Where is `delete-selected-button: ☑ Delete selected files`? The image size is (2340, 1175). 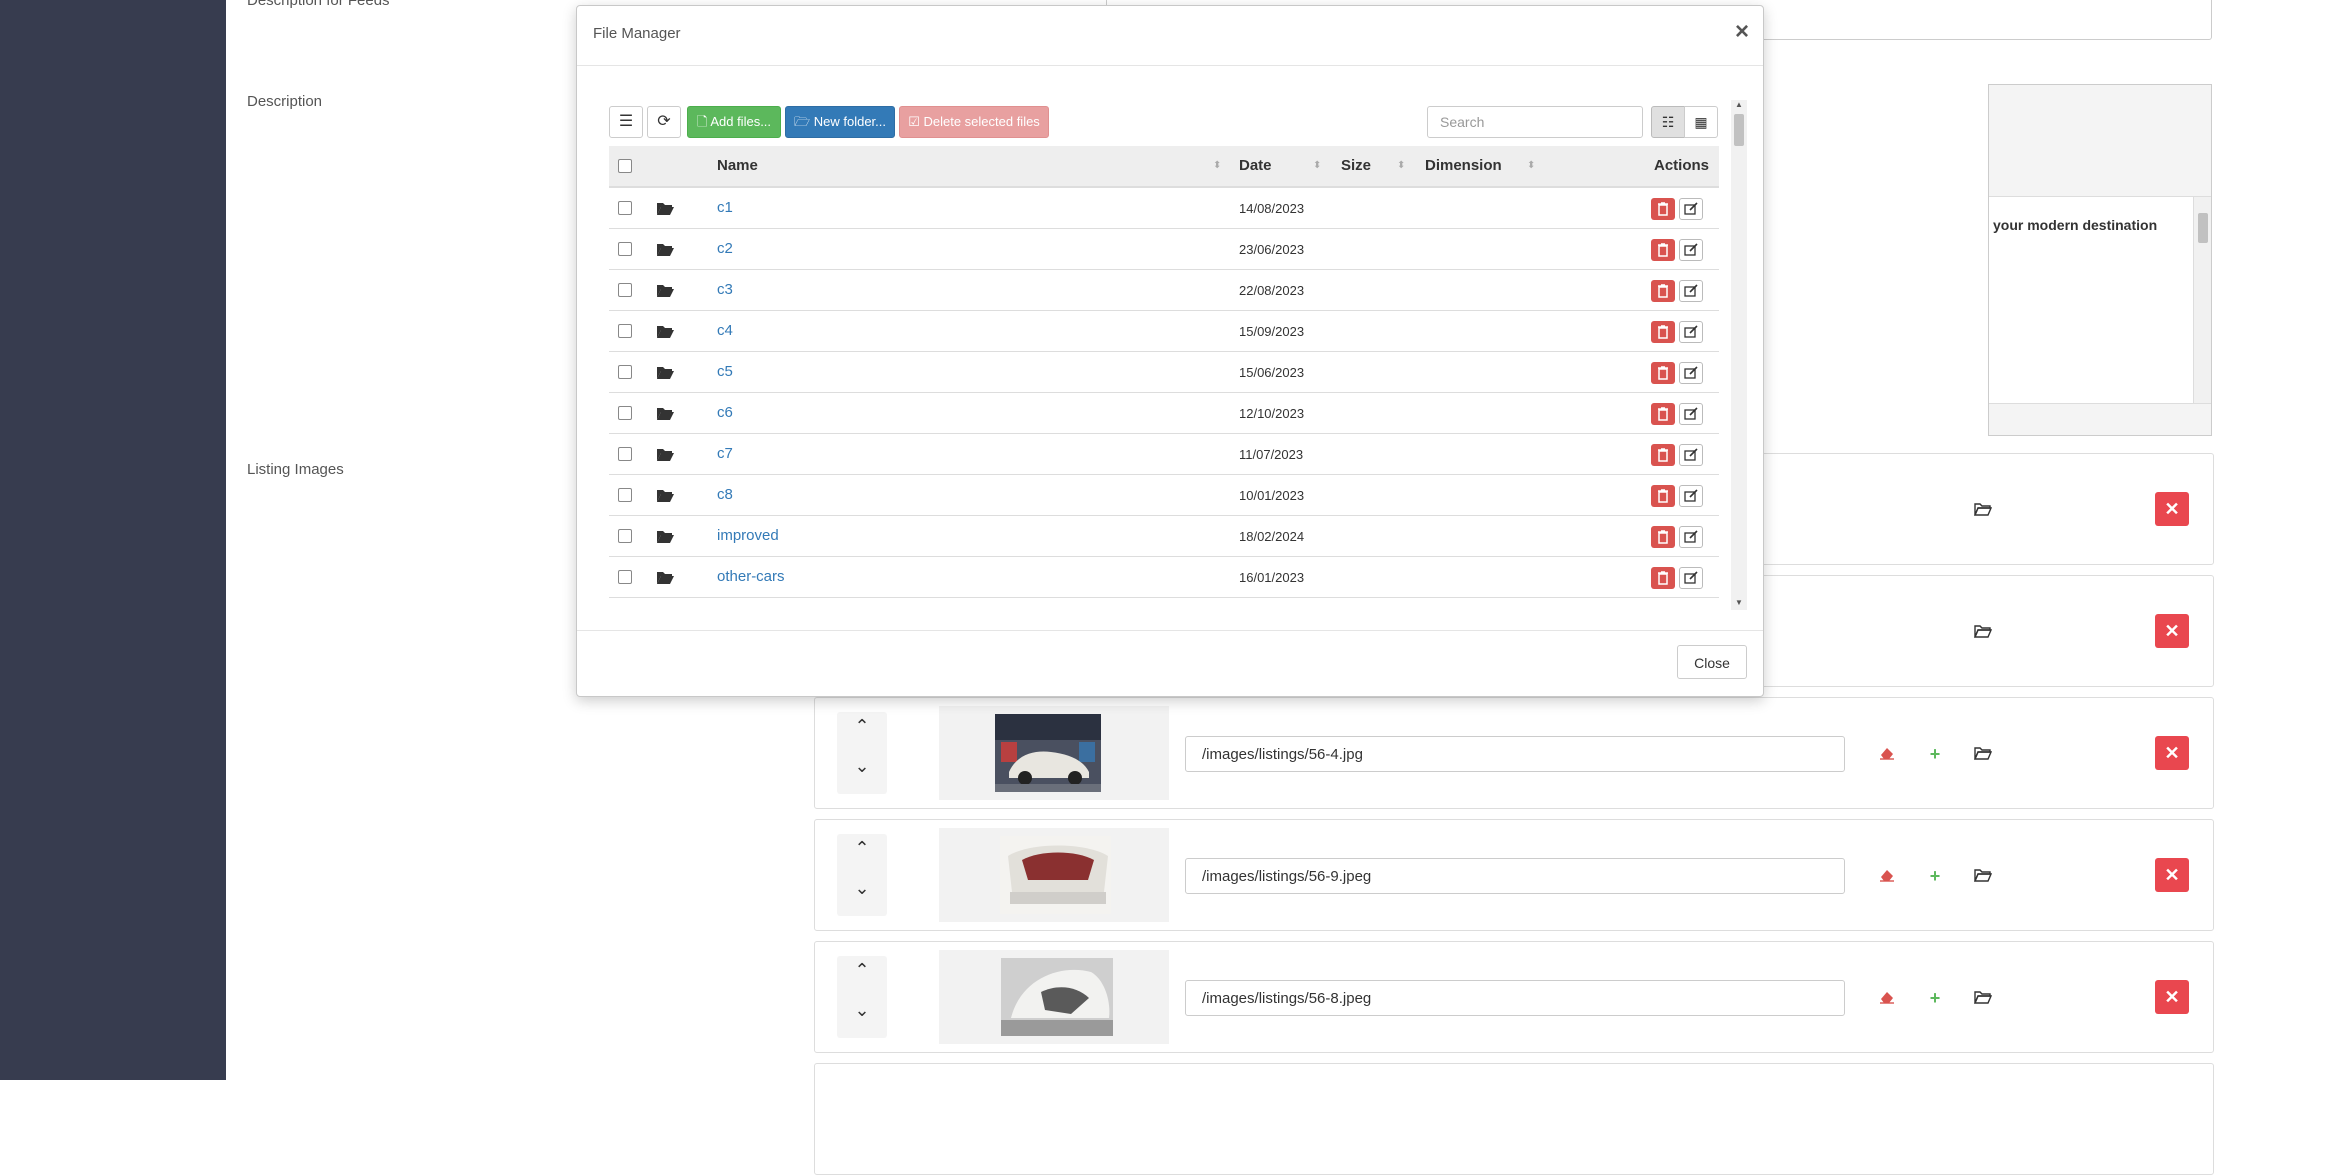 delete-selected-button: ☑ Delete selected files is located at coordinates (974, 122).